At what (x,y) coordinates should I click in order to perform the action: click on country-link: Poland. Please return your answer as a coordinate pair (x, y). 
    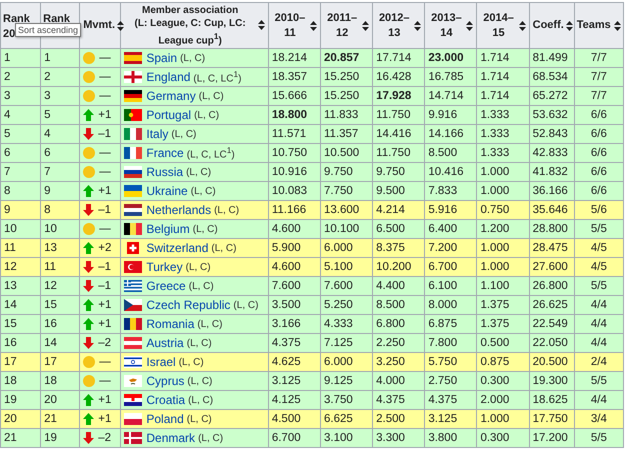
    Looking at the image, I should click on (165, 419).